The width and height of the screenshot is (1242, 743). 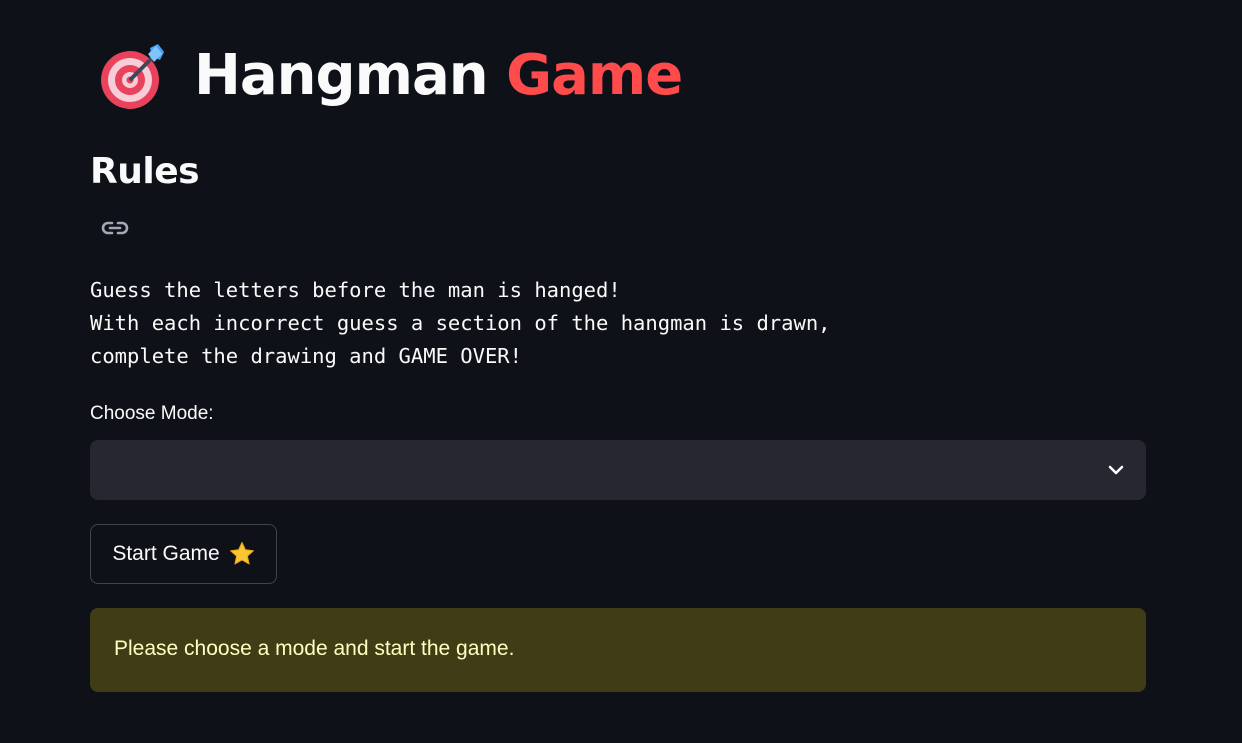 I want to click on start-game-label: Start Game, so click(x=166, y=553).